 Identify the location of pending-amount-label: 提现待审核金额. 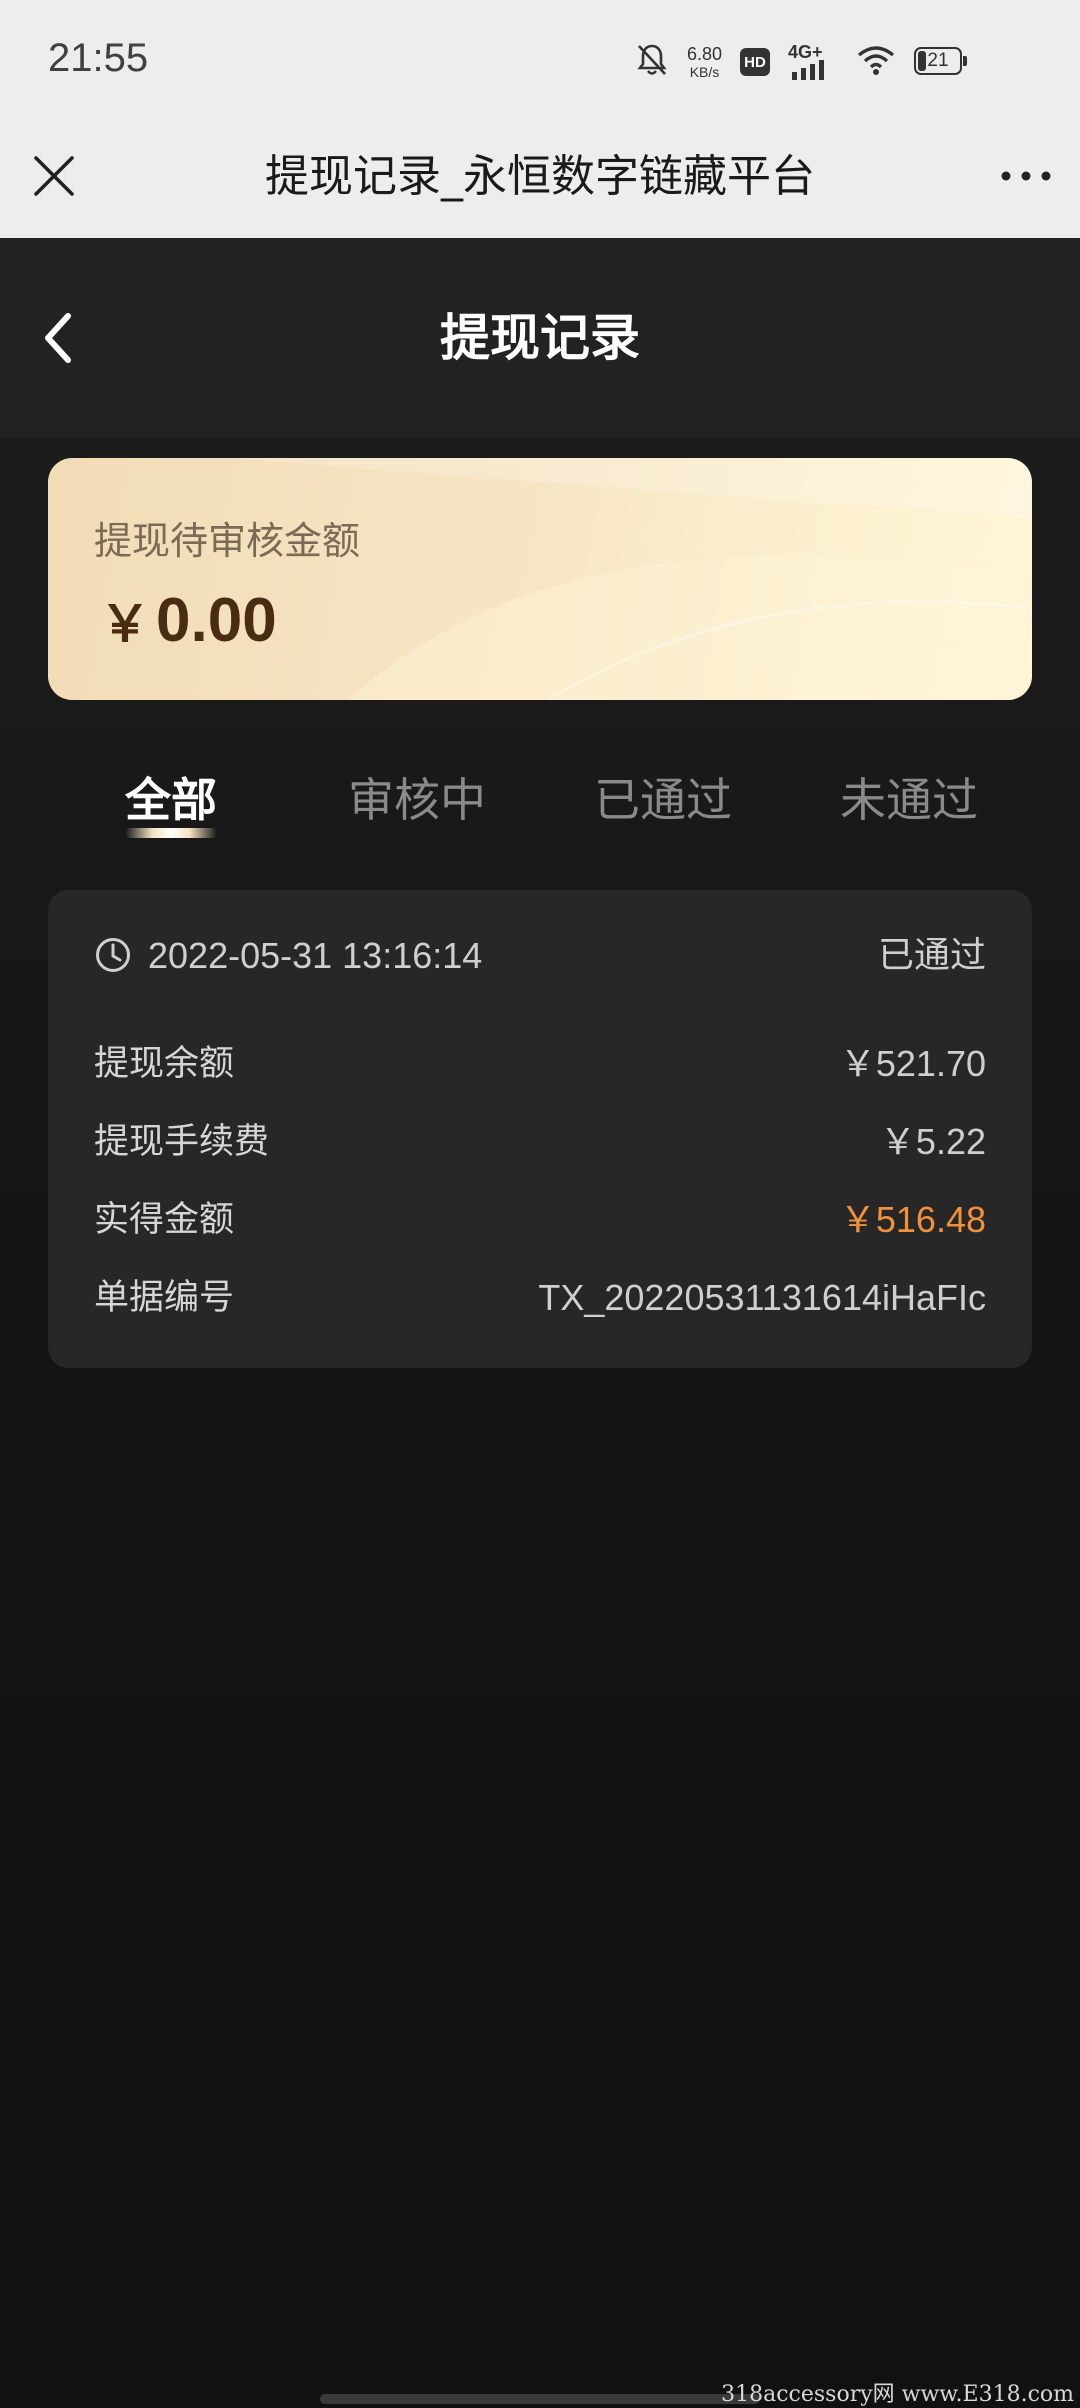
(227, 541).